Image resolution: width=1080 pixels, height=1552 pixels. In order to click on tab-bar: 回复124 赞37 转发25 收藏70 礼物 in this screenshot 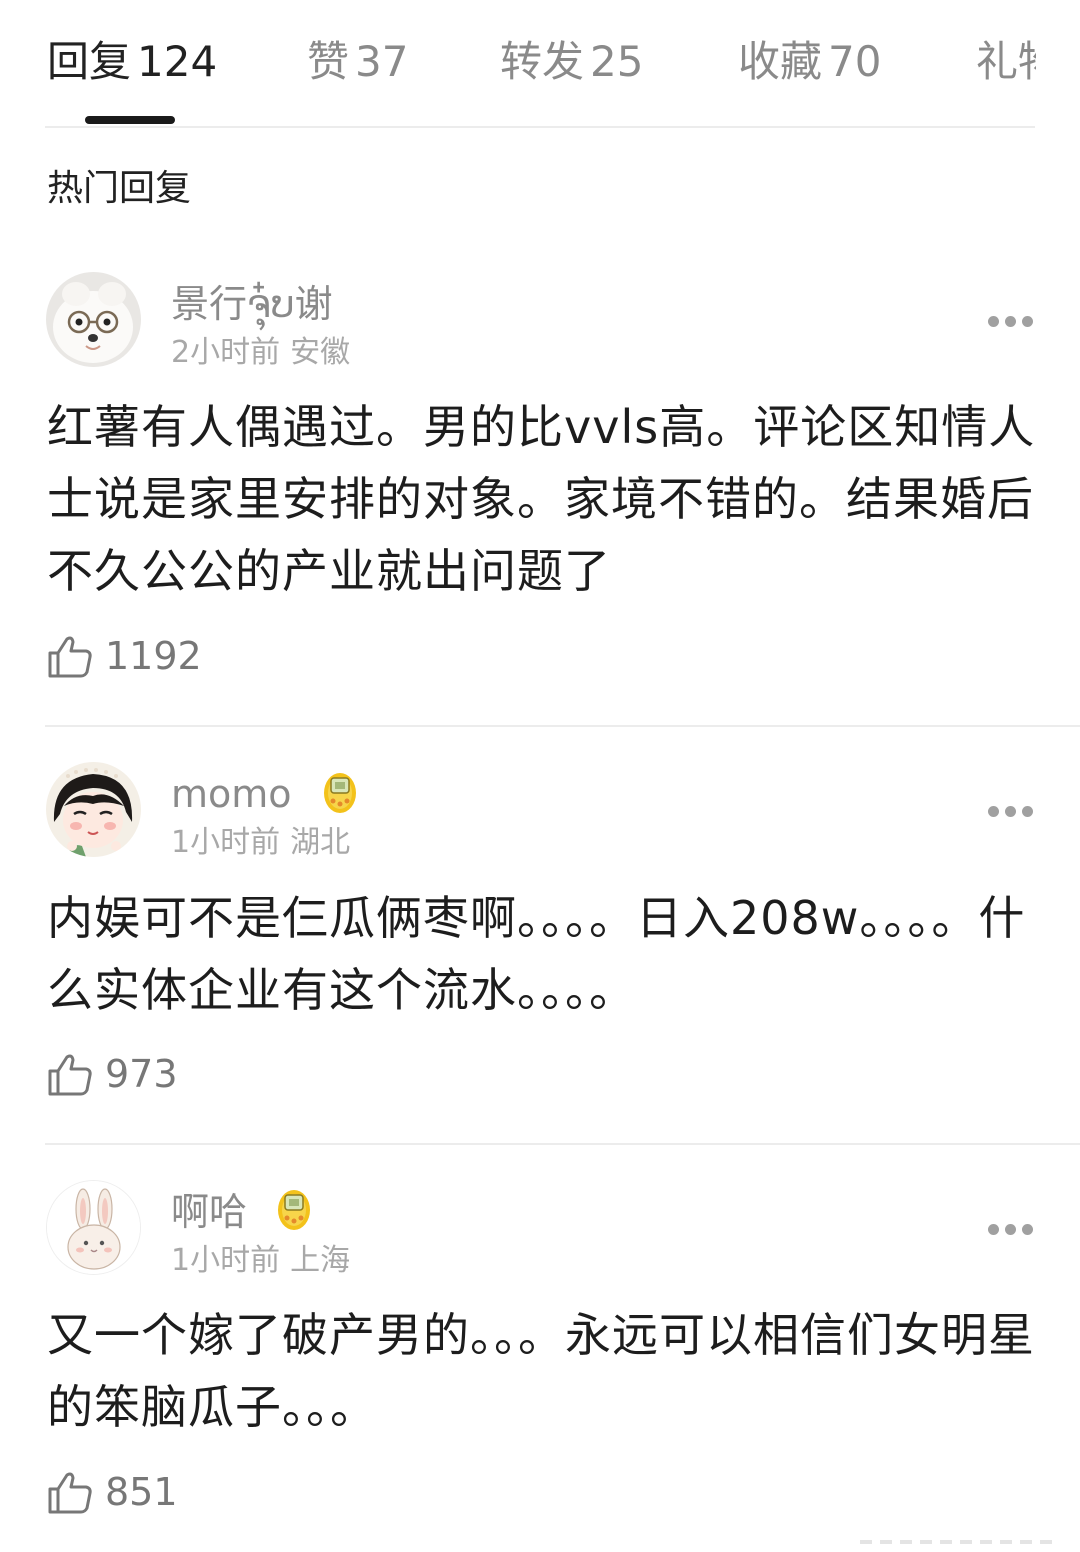, I will do `click(540, 64)`.